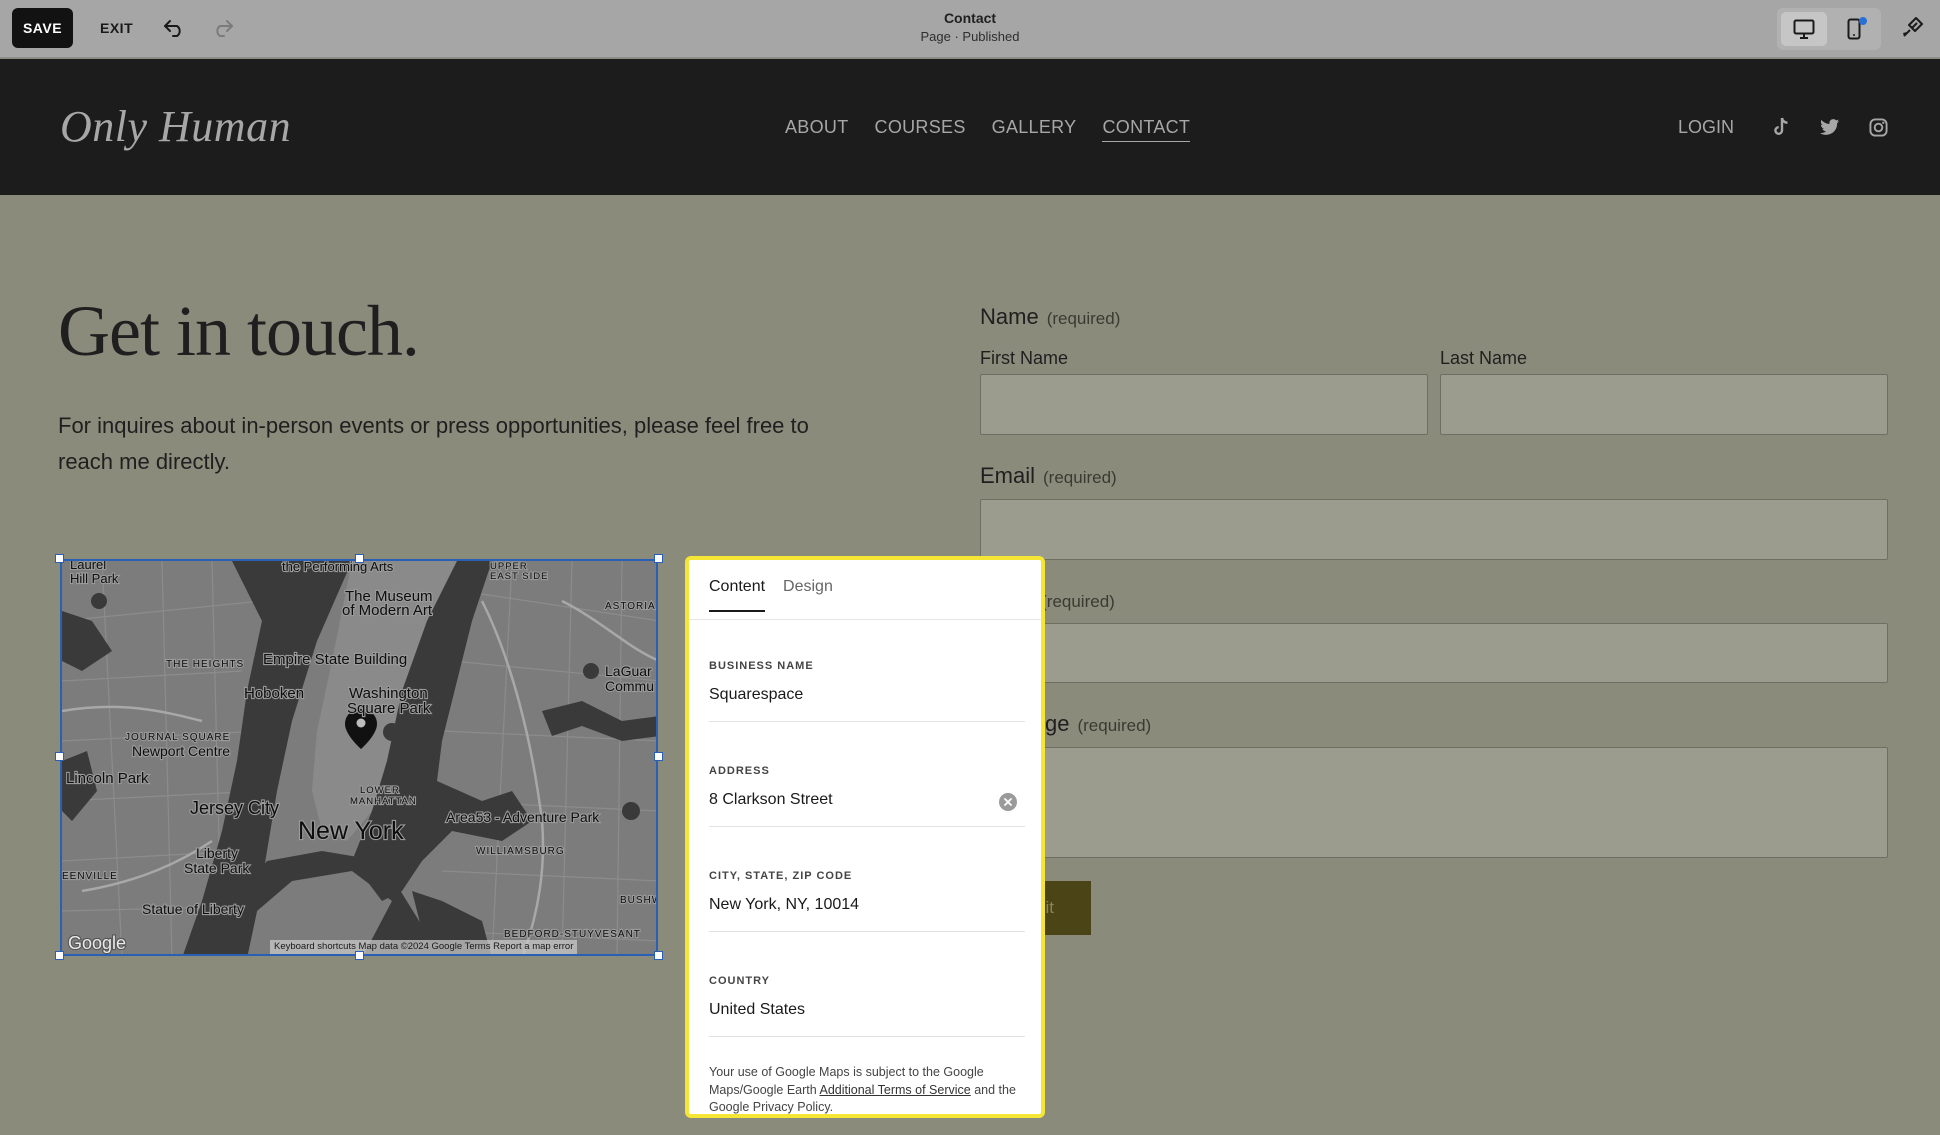 This screenshot has height=1135, width=1940. What do you see at coordinates (380, 790) in the screenshot?
I see `svg-text: LOWER` at bounding box center [380, 790].